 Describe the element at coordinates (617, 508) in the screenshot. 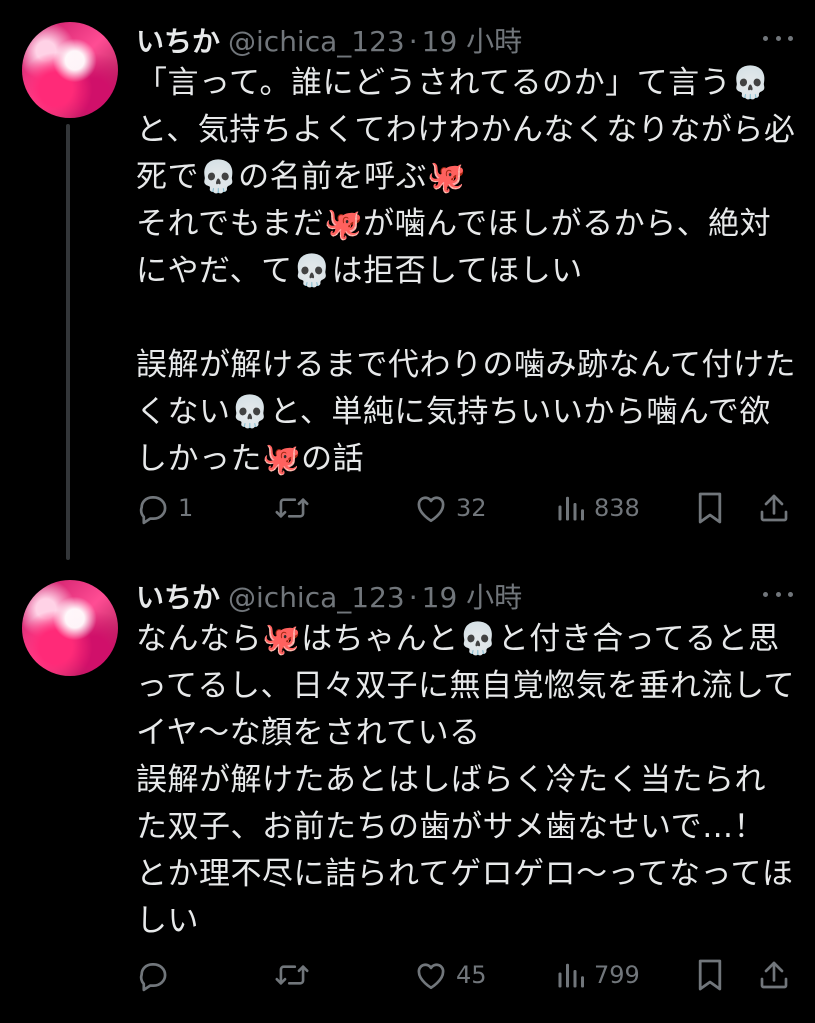

I see `views-count: 838` at that location.